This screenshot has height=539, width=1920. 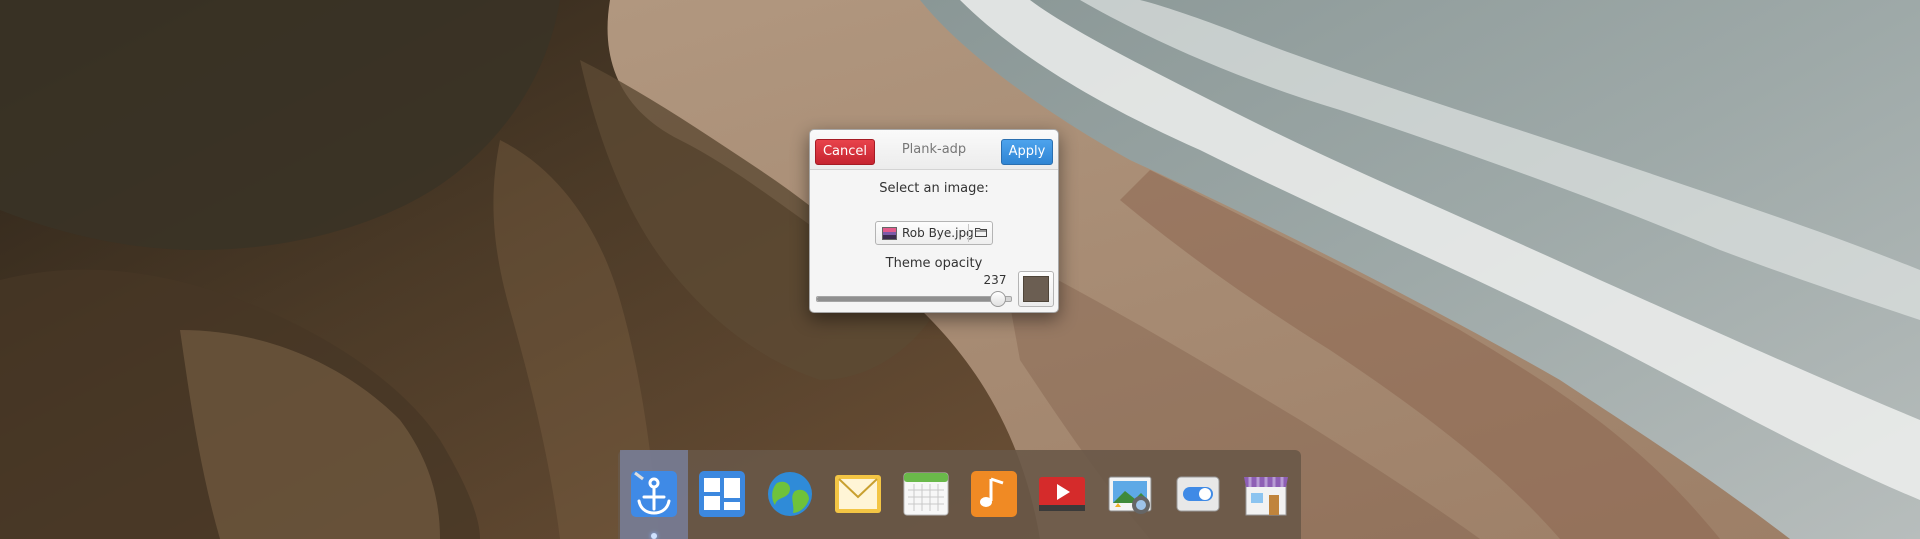 What do you see at coordinates (998, 299) in the screenshot?
I see `opacity-slider-handle` at bounding box center [998, 299].